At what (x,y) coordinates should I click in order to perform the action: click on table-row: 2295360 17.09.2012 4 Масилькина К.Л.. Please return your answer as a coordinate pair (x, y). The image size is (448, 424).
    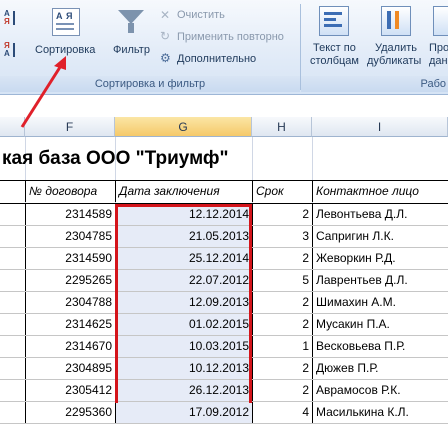
    Looking at the image, I should click on (224, 413).